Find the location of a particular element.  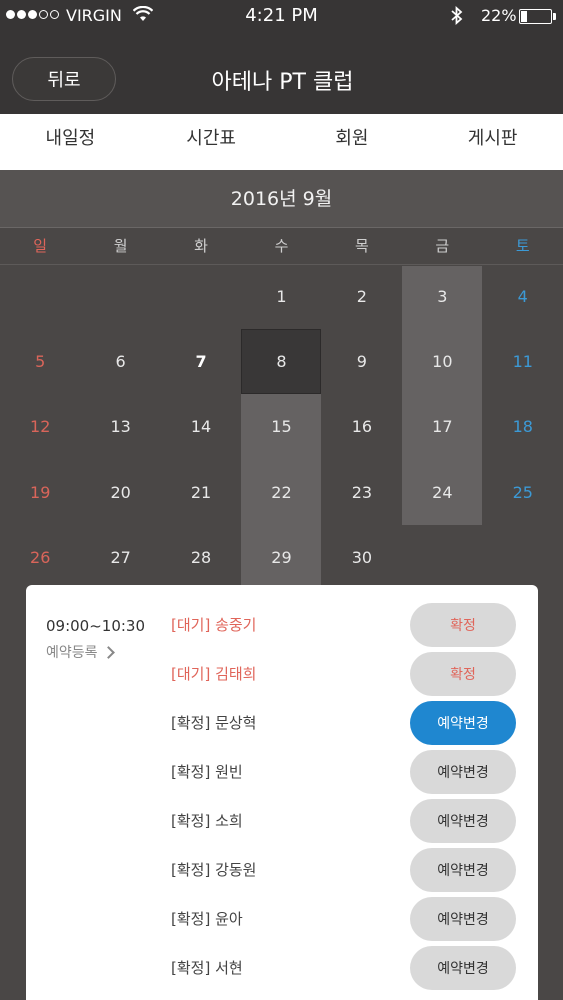

reservation-row: [확정] 서현 예약변경 is located at coordinates (343, 968).